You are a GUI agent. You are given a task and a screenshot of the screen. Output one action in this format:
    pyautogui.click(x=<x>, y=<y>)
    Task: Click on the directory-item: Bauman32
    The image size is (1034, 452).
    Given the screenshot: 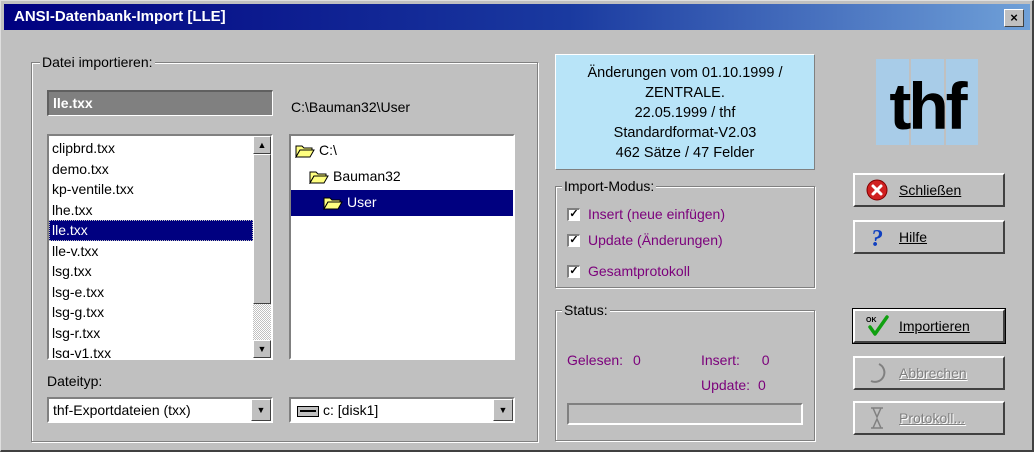 What is the action you would take?
    pyautogui.click(x=402, y=177)
    